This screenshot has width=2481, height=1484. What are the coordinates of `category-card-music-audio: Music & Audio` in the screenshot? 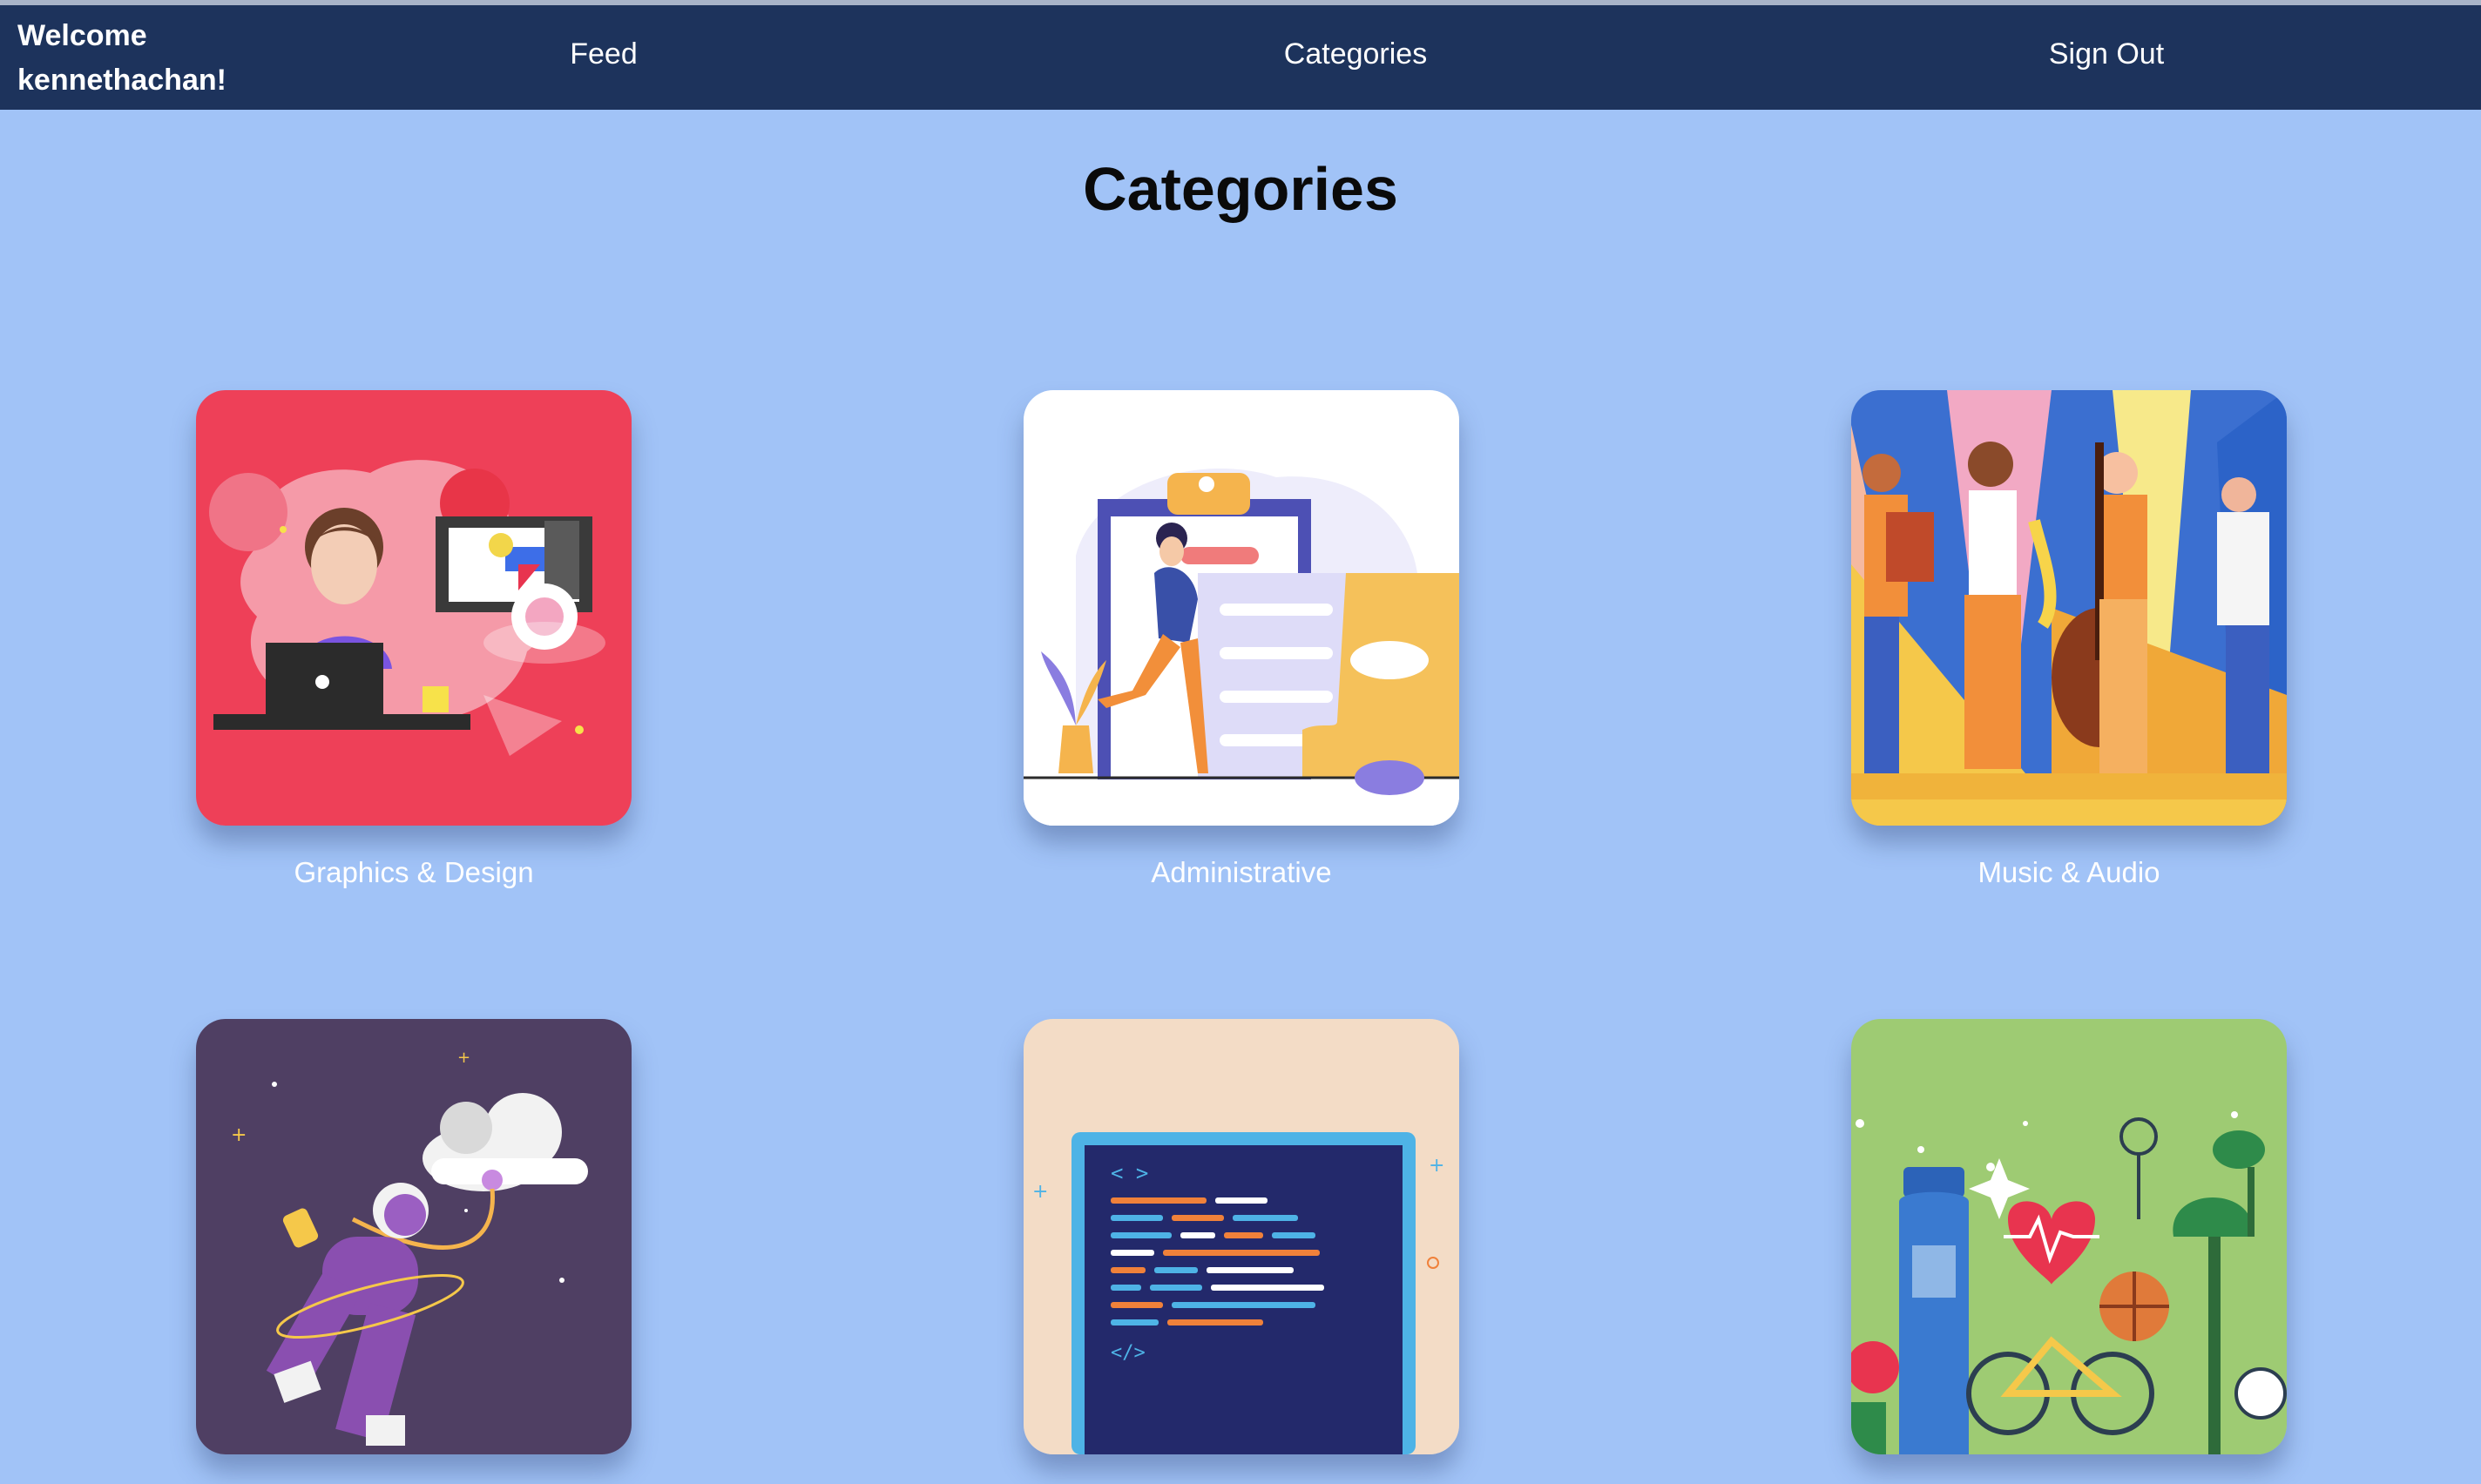 It's located at (2069, 640).